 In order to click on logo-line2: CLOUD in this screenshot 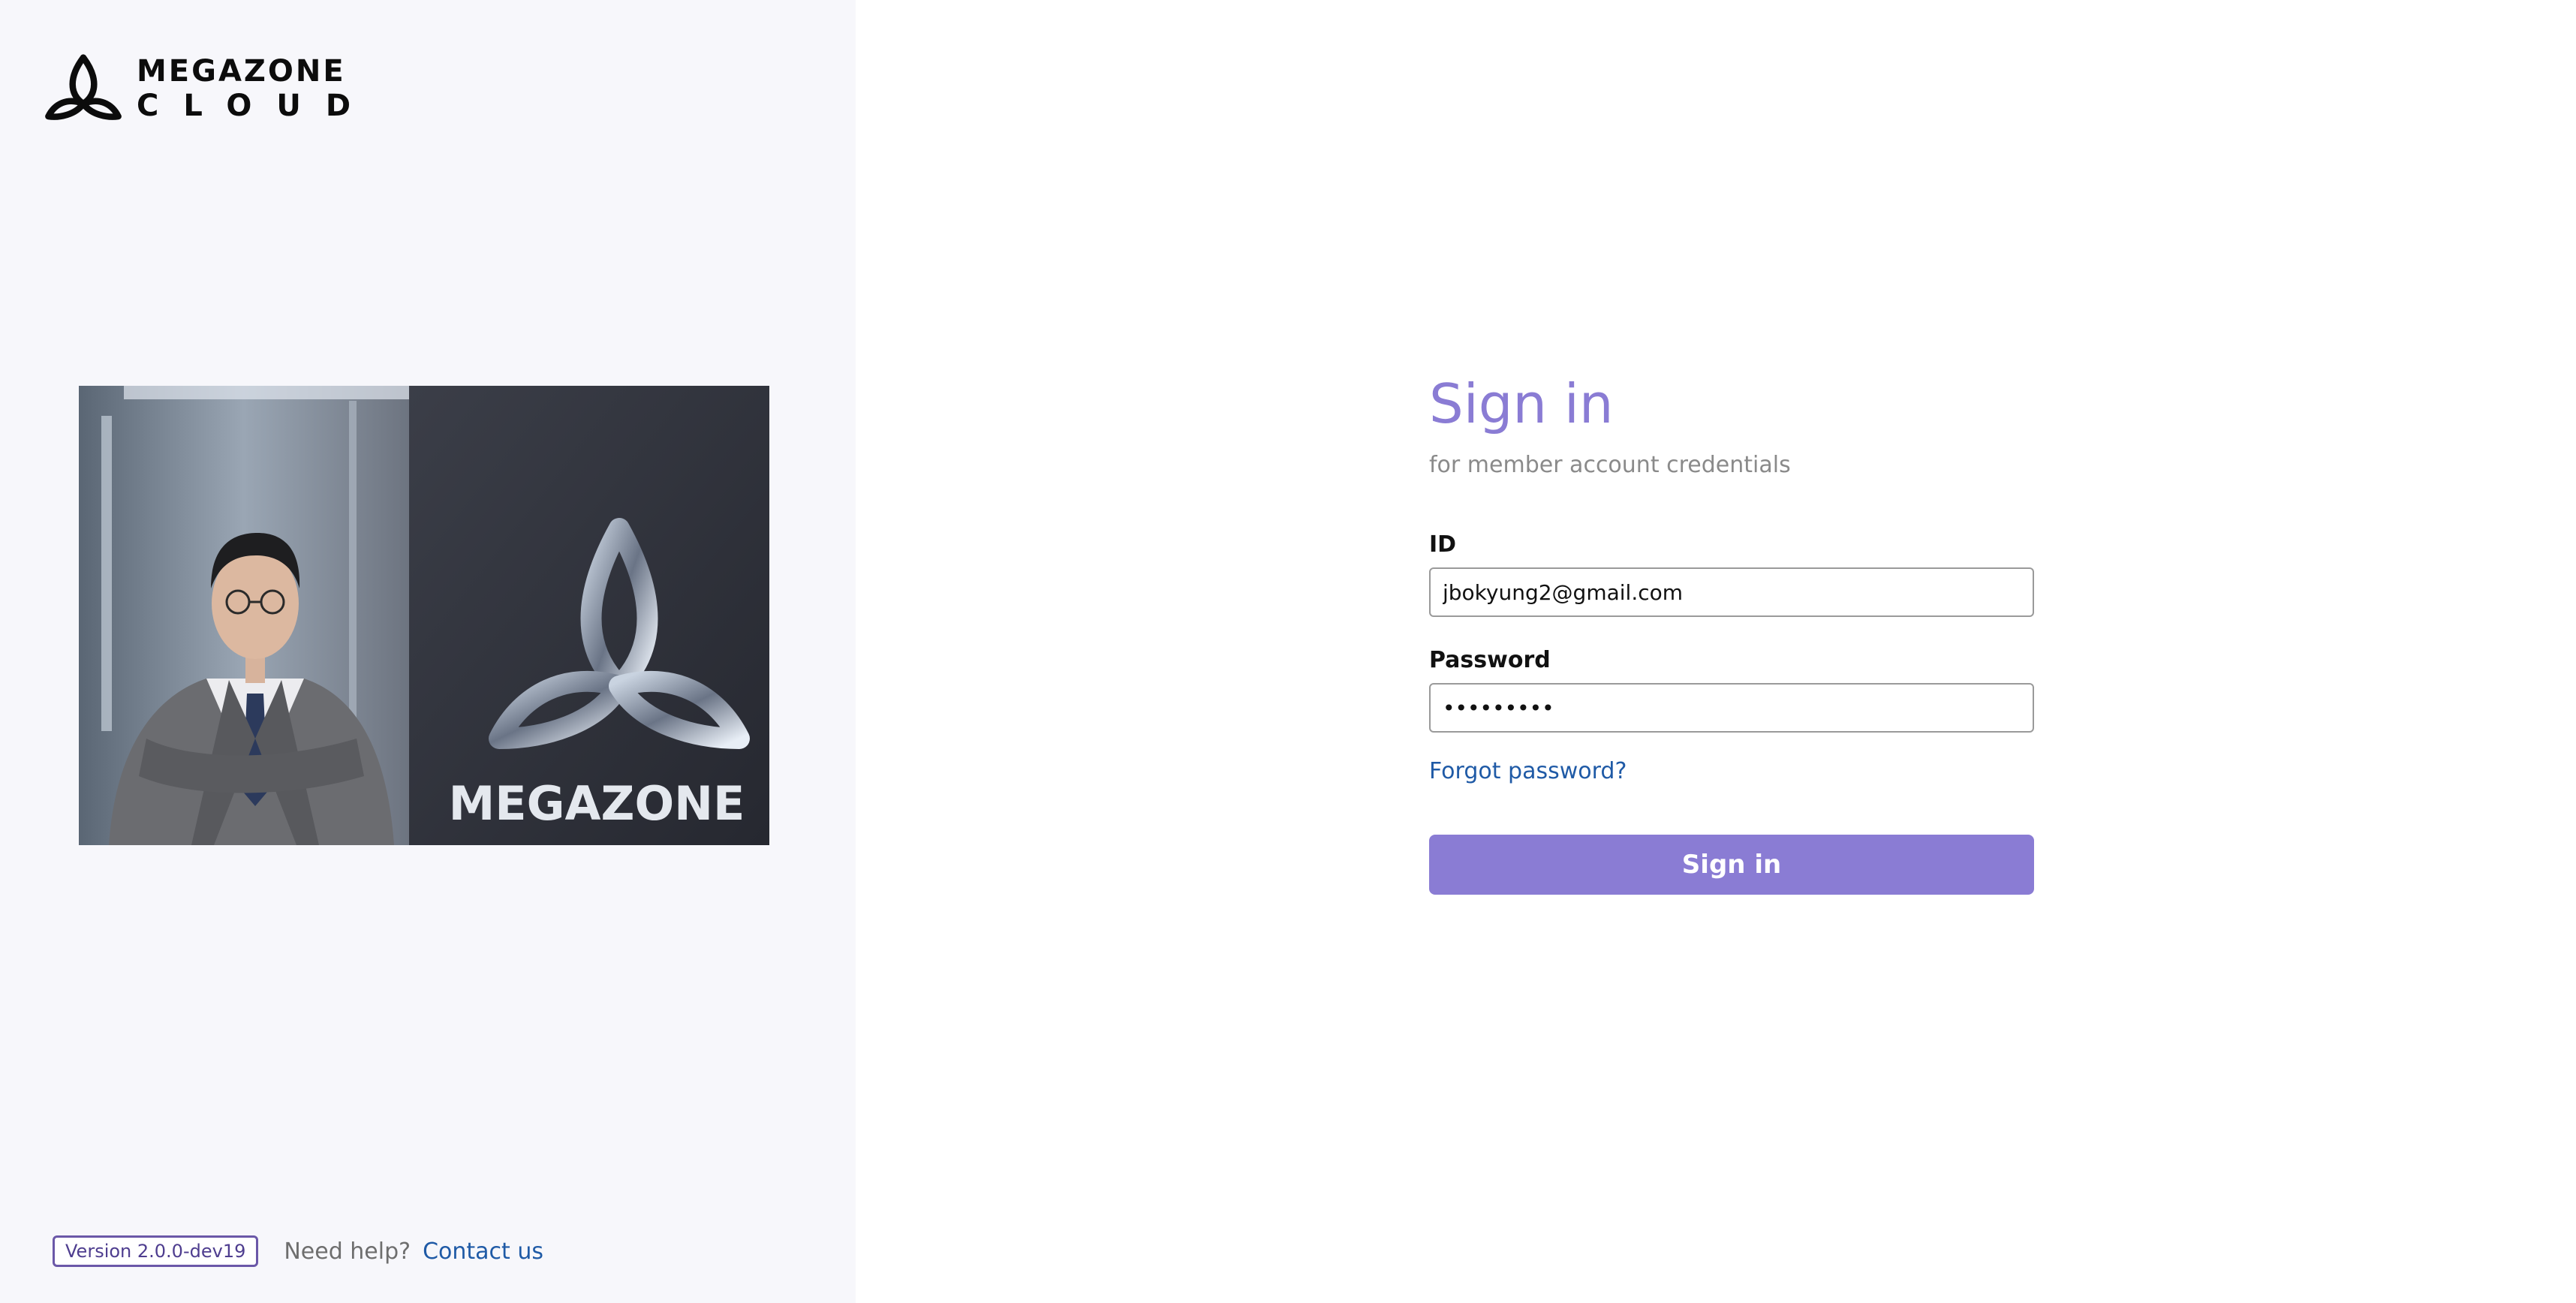, I will do `click(256, 106)`.